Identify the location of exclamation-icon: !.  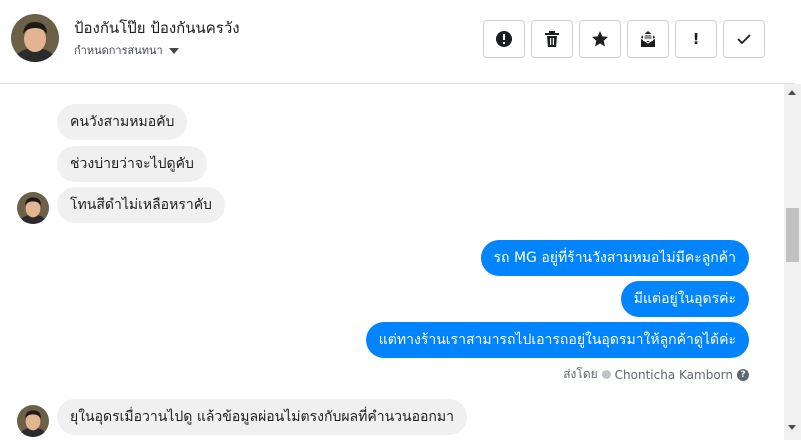
(696, 39).